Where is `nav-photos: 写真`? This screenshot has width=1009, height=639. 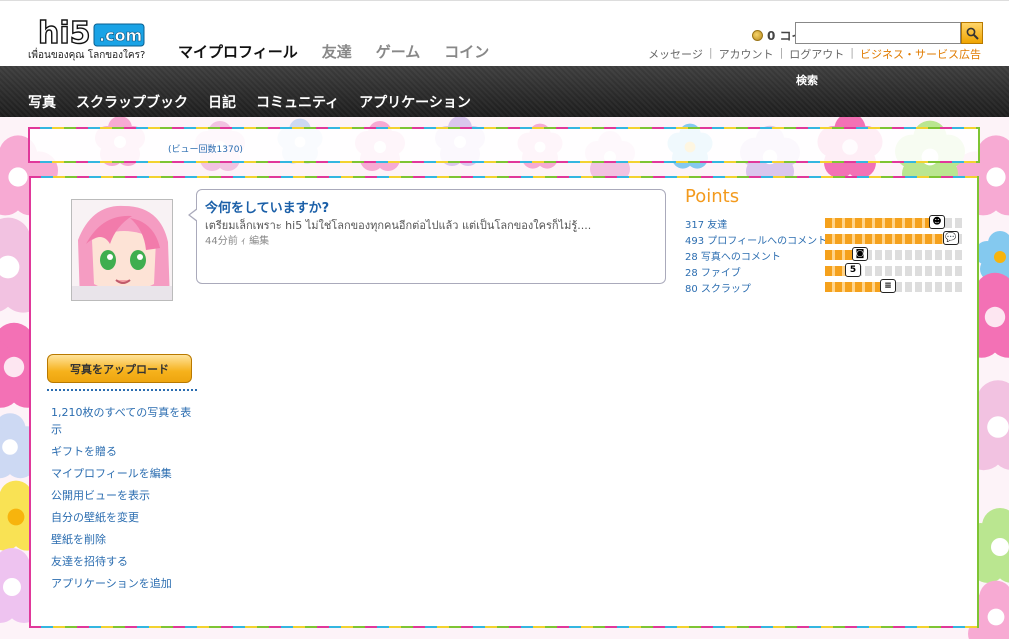 nav-photos: 写真 is located at coordinates (42, 102).